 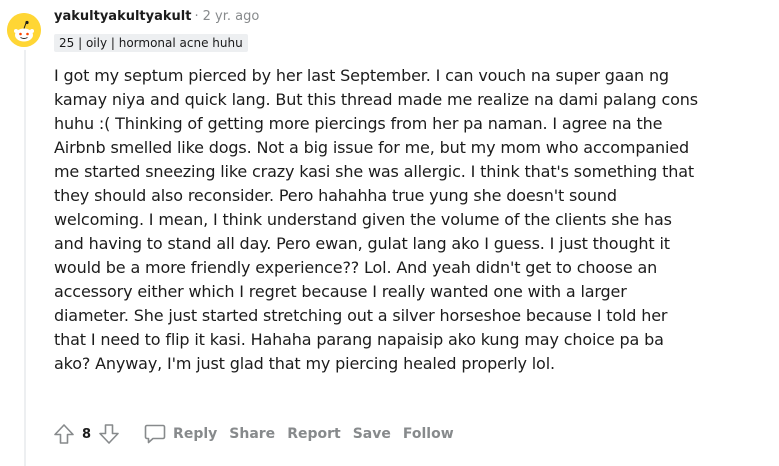 What do you see at coordinates (314, 434) in the screenshot?
I see `report-button: Report` at bounding box center [314, 434].